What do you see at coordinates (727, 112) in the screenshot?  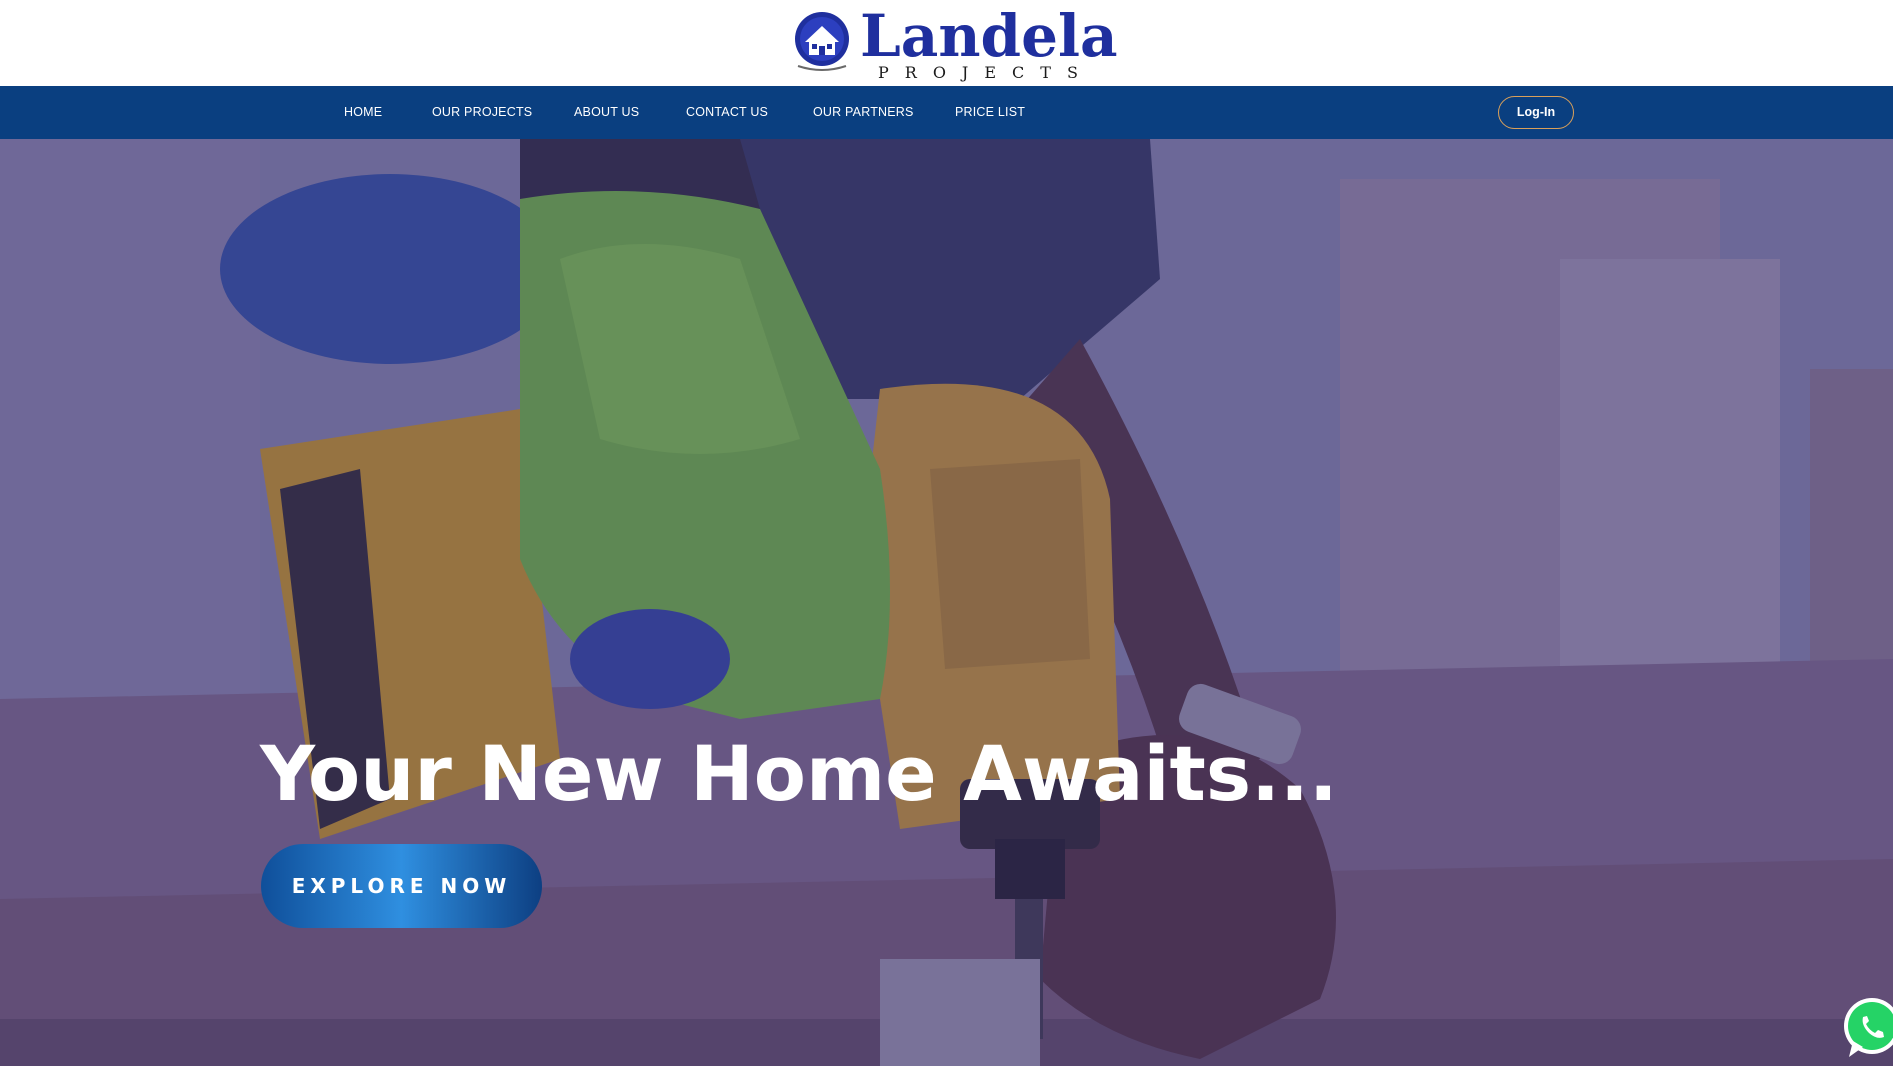 I see `nav-item-contact-us: CONTACT US` at bounding box center [727, 112].